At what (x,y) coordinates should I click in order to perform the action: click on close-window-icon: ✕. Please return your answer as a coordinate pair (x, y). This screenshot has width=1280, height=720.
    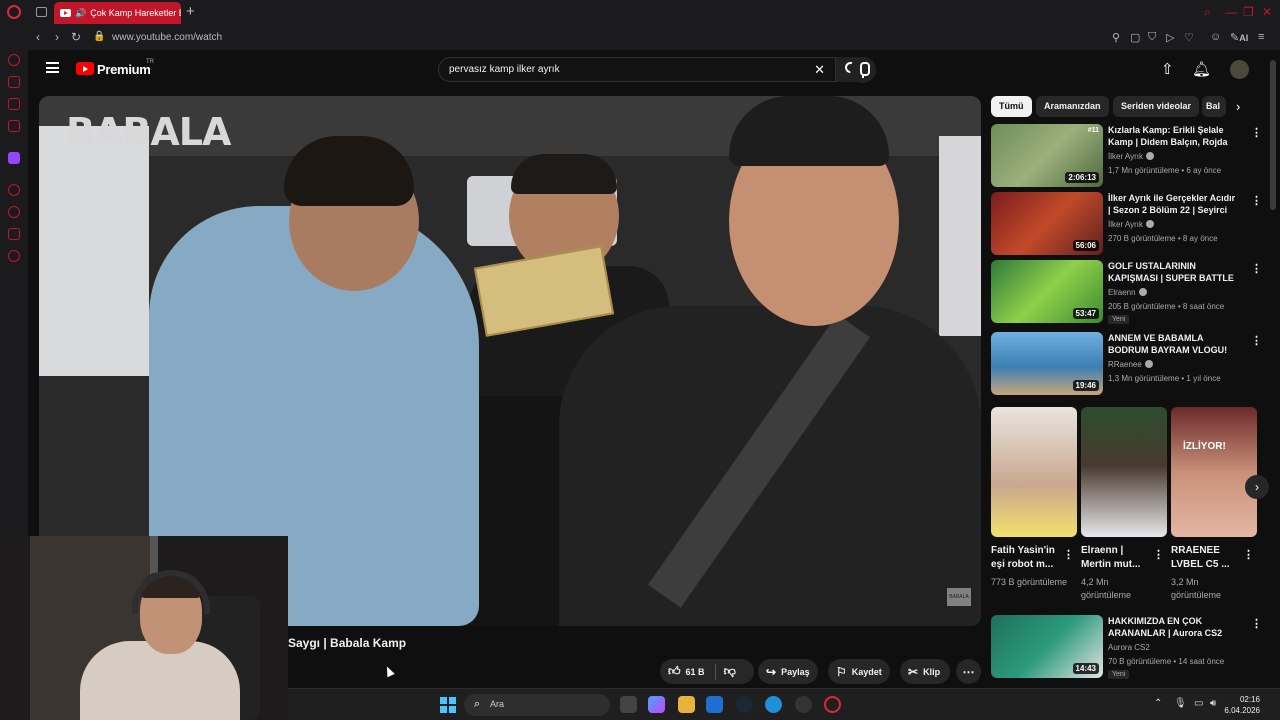
    Looking at the image, I should click on (1267, 12).